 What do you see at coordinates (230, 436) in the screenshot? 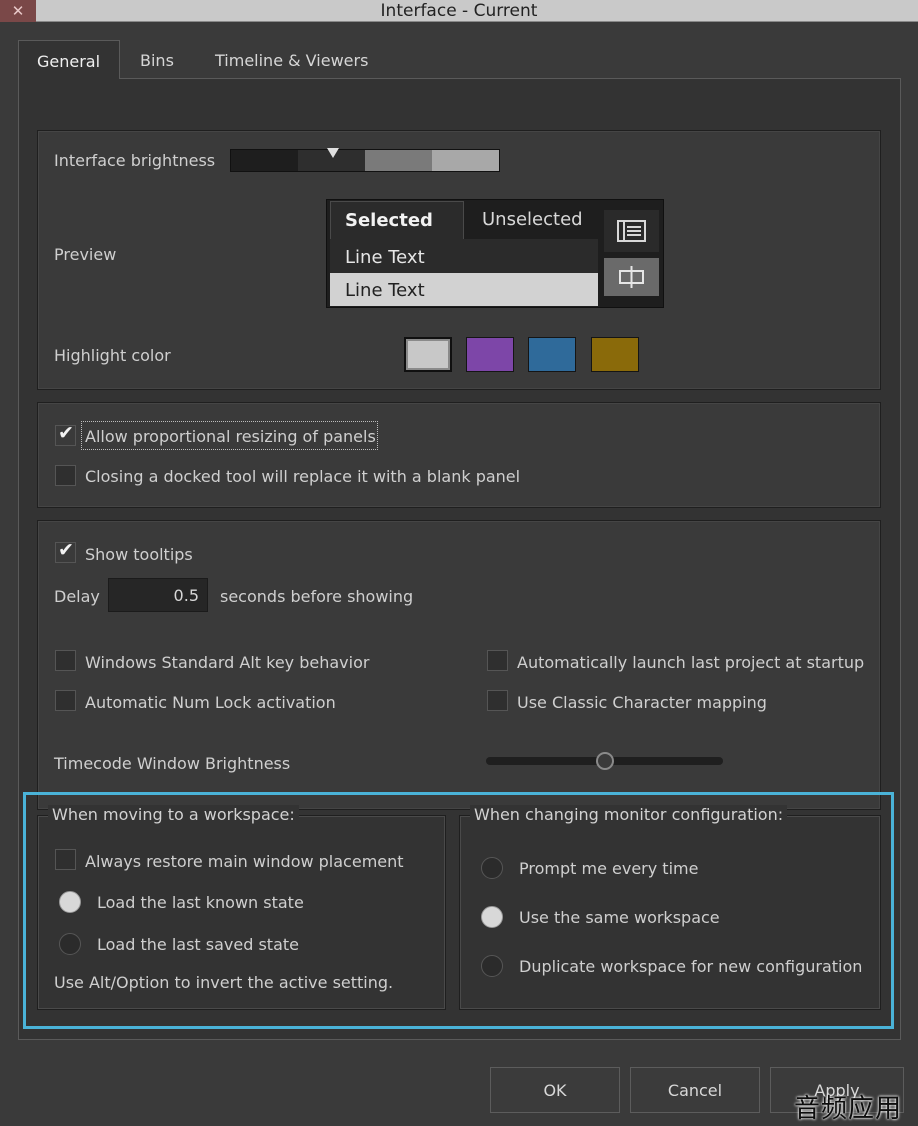
I see `allow-resizing-label: Allow proportional resizing of panels` at bounding box center [230, 436].